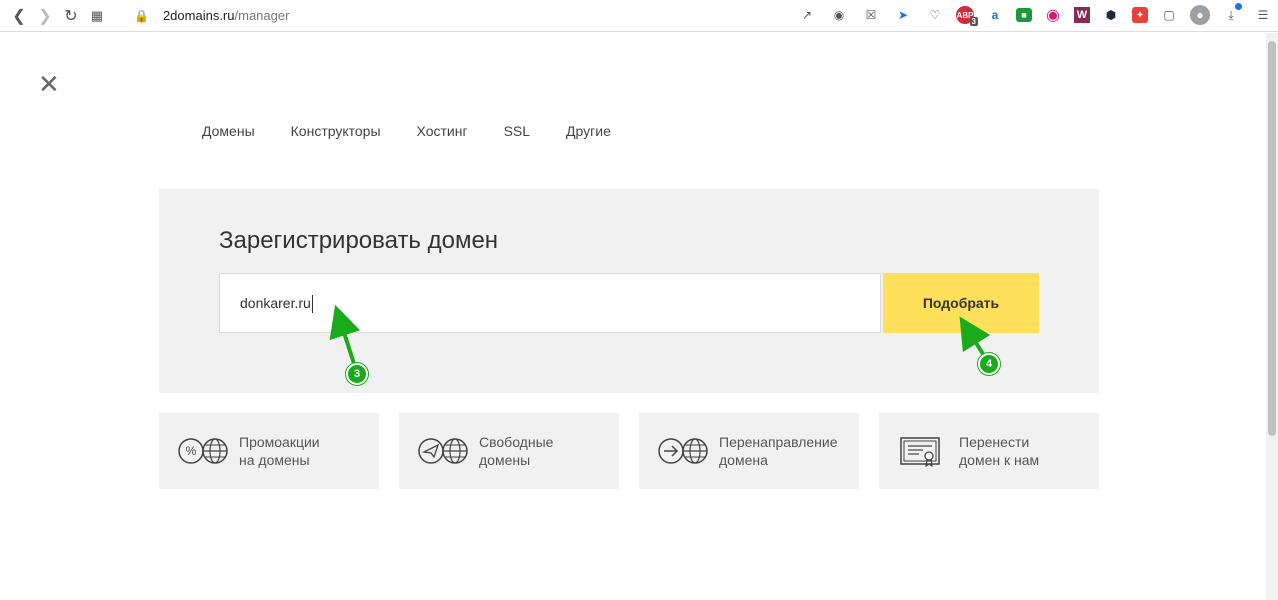 The height and width of the screenshot is (600, 1278). I want to click on card-free-domains: Свободные домены, so click(509, 451).